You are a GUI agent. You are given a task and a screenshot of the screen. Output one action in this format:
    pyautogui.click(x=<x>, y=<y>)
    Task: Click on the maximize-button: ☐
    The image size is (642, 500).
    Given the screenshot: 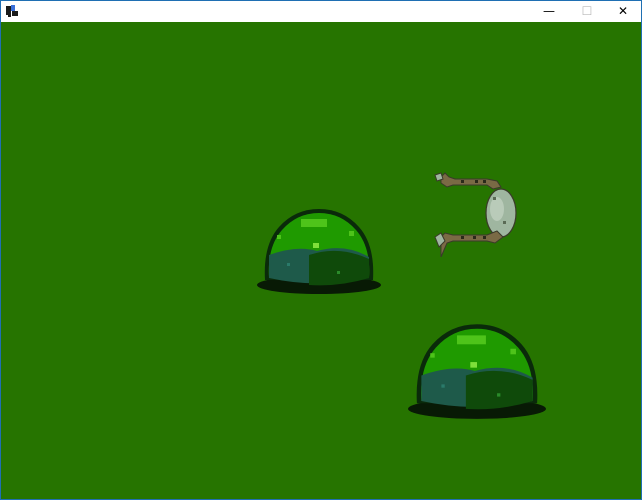 What is the action you would take?
    pyautogui.click(x=587, y=11)
    